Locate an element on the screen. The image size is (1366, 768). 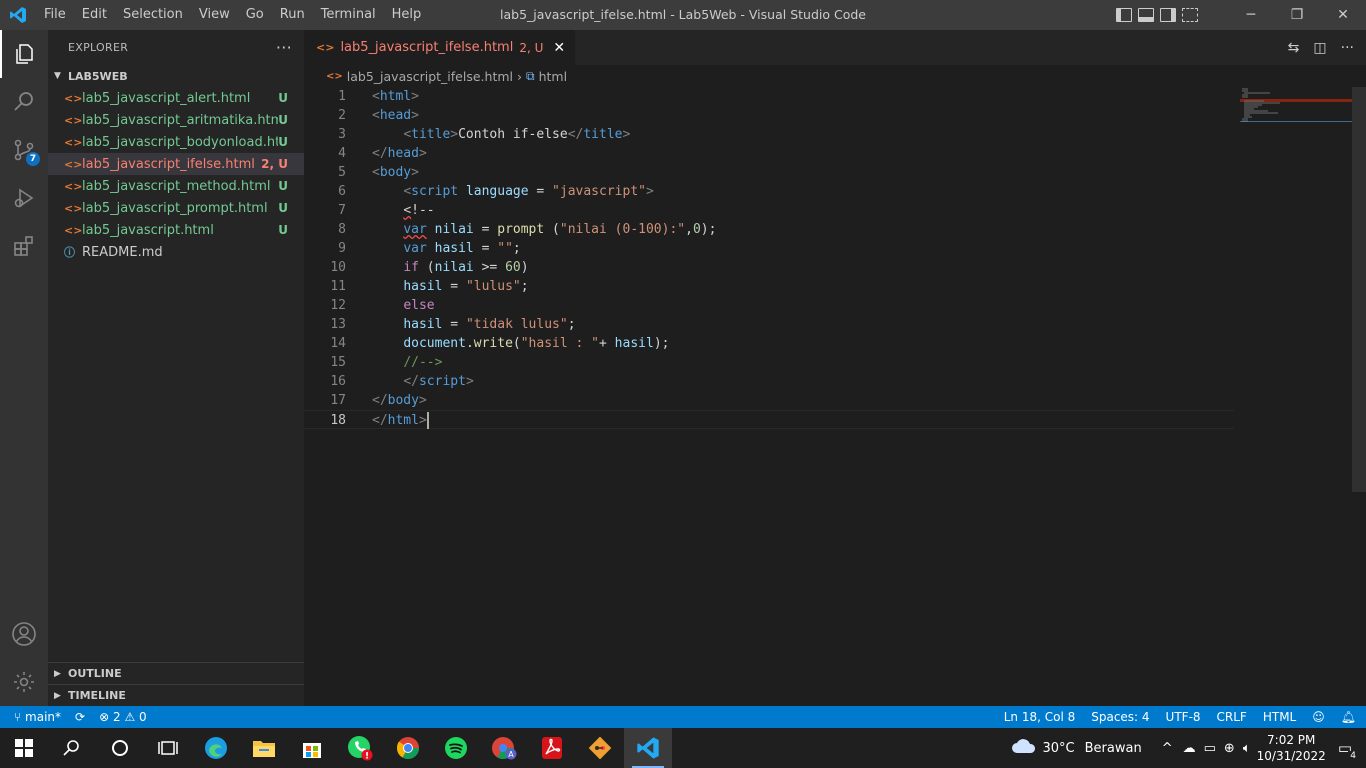
menu-help: Help is located at coordinates (407, 15).